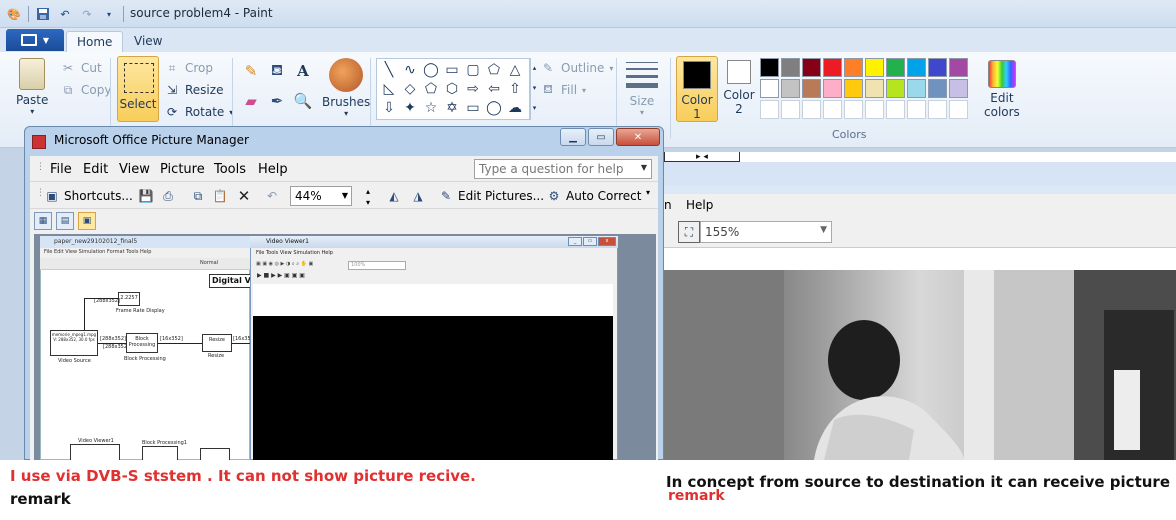 The width and height of the screenshot is (1176, 520). What do you see at coordinates (303, 71) in the screenshot?
I see `text-icon: A` at bounding box center [303, 71].